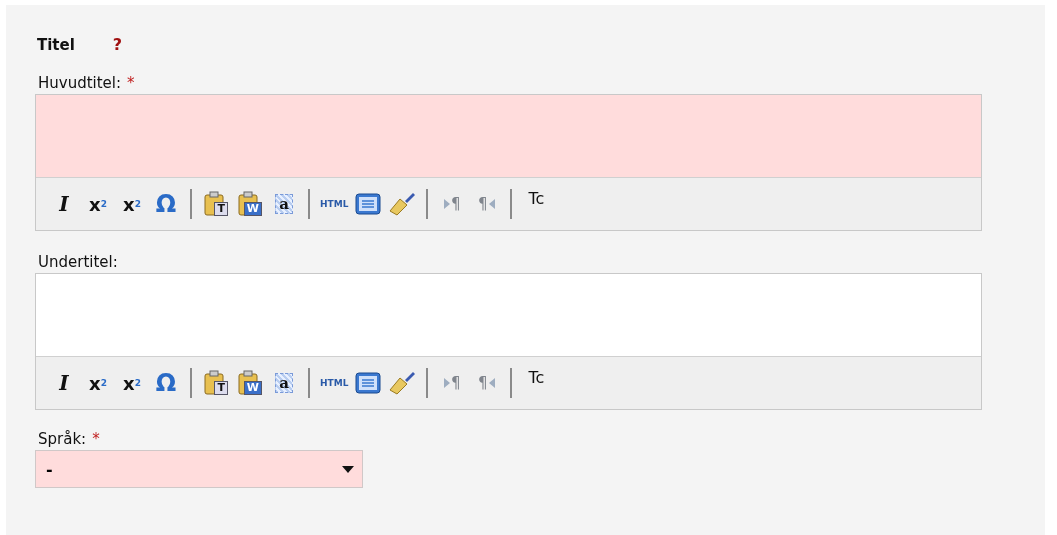 This screenshot has height=535, width=1057. Describe the element at coordinates (62, 439) in the screenshot. I see `field-label: Språk:` at that location.